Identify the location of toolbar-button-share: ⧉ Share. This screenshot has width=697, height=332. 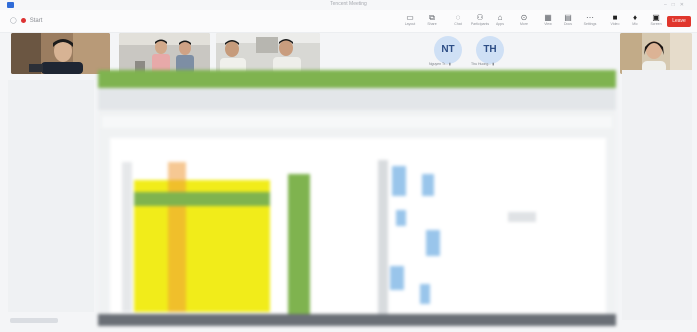
(432, 22).